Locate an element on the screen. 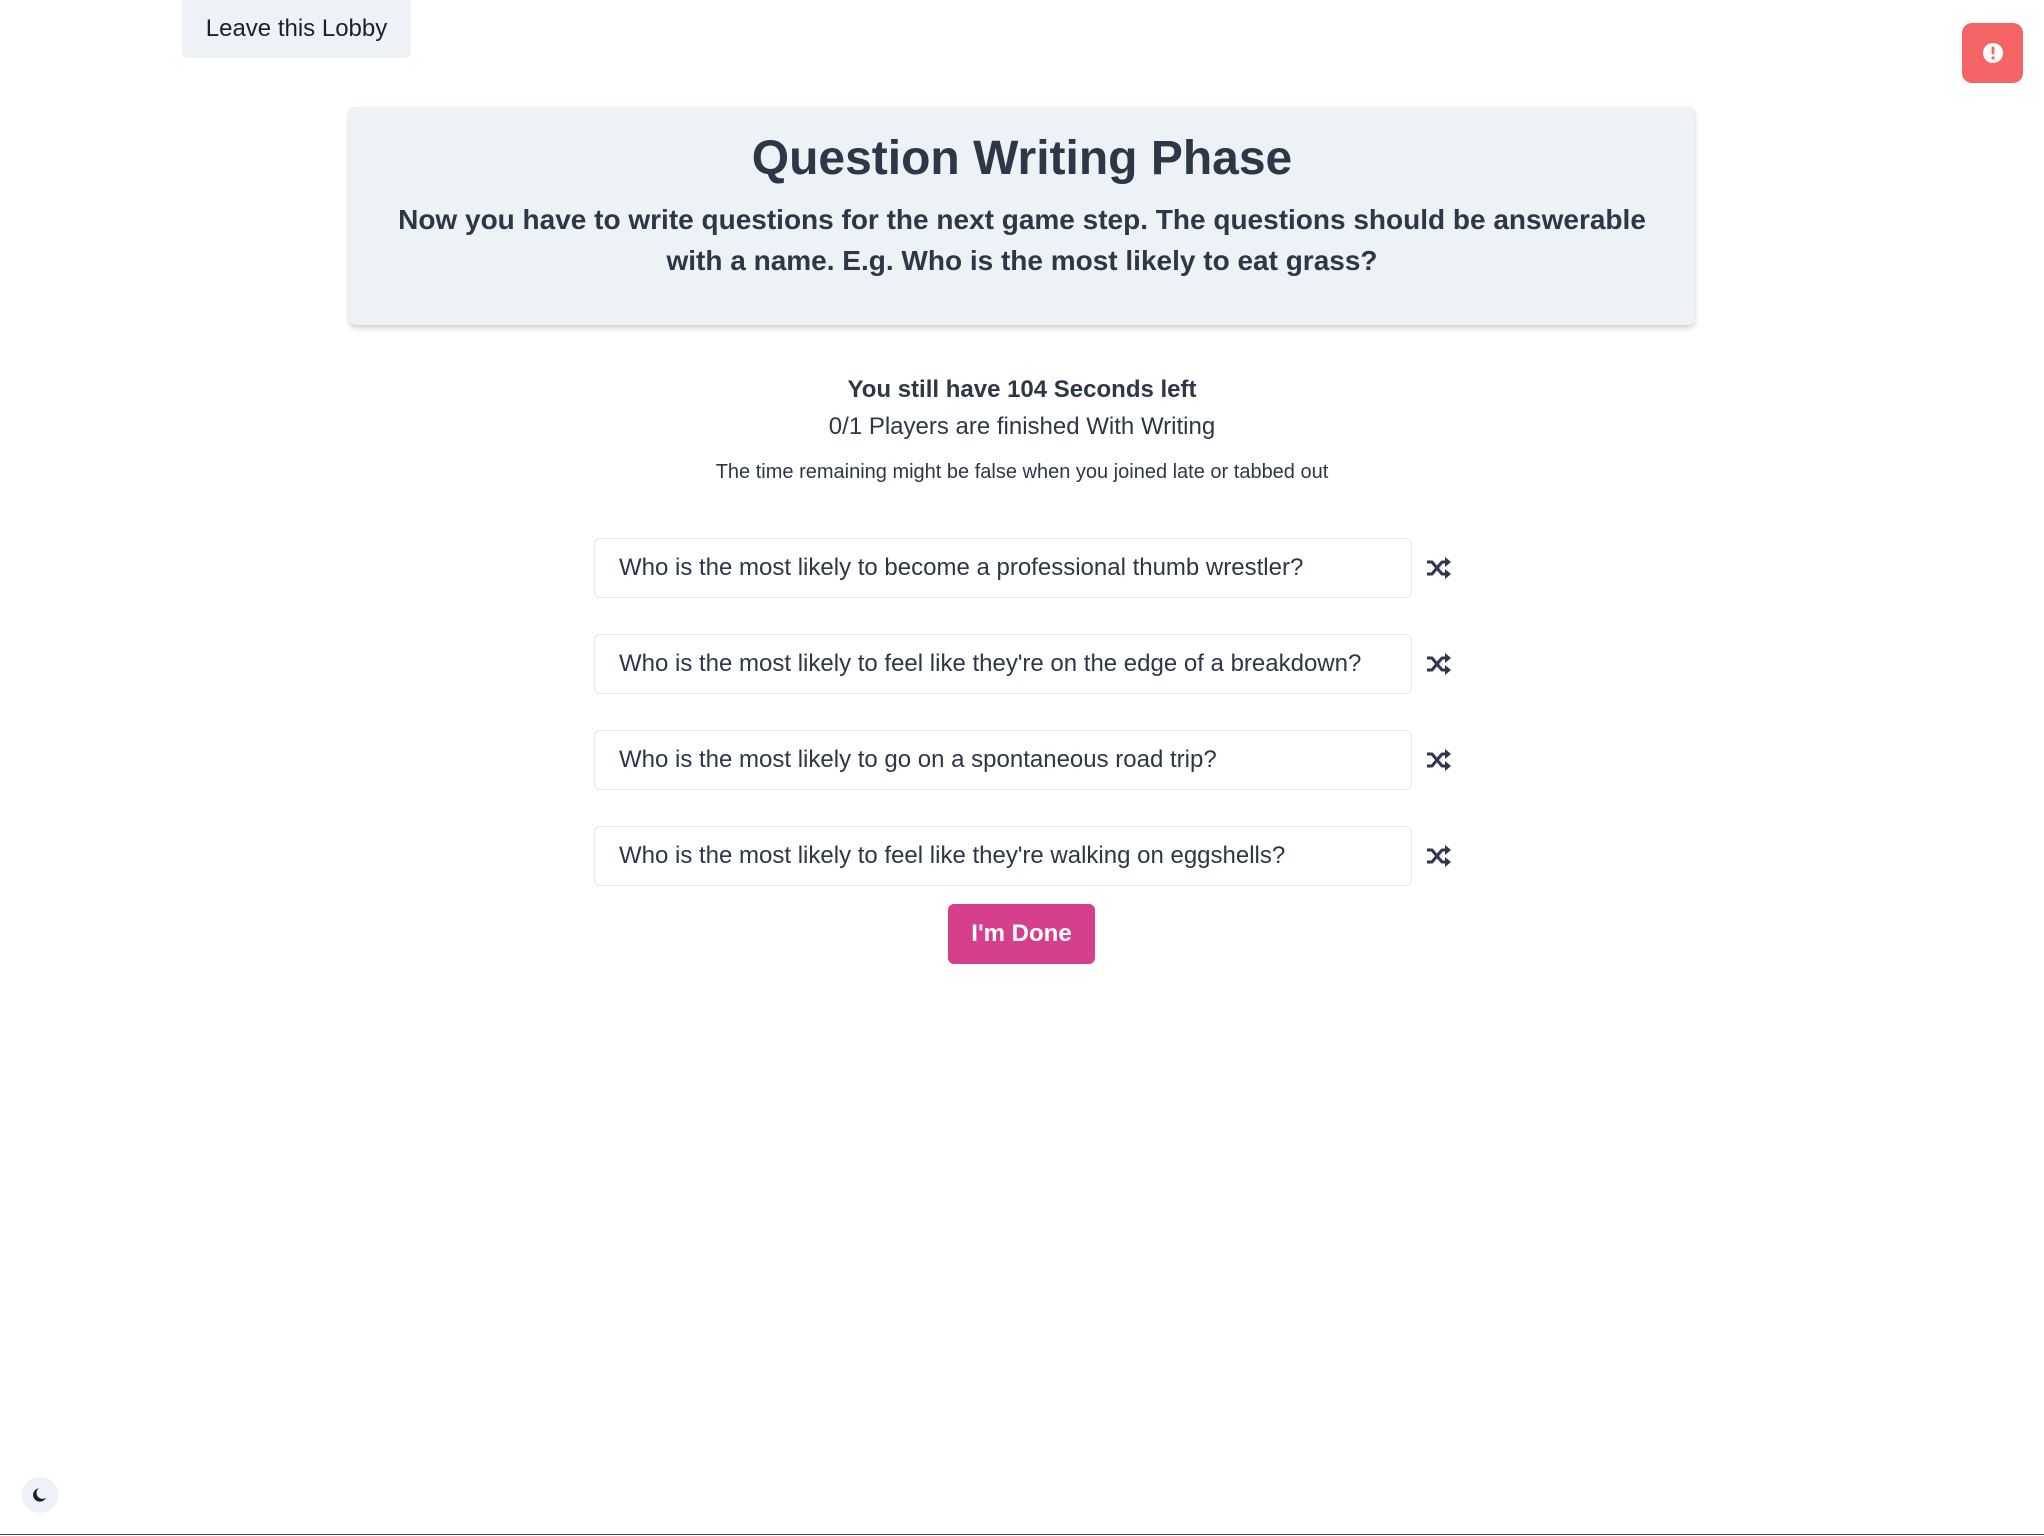  moon-icon is located at coordinates (39, 1495).